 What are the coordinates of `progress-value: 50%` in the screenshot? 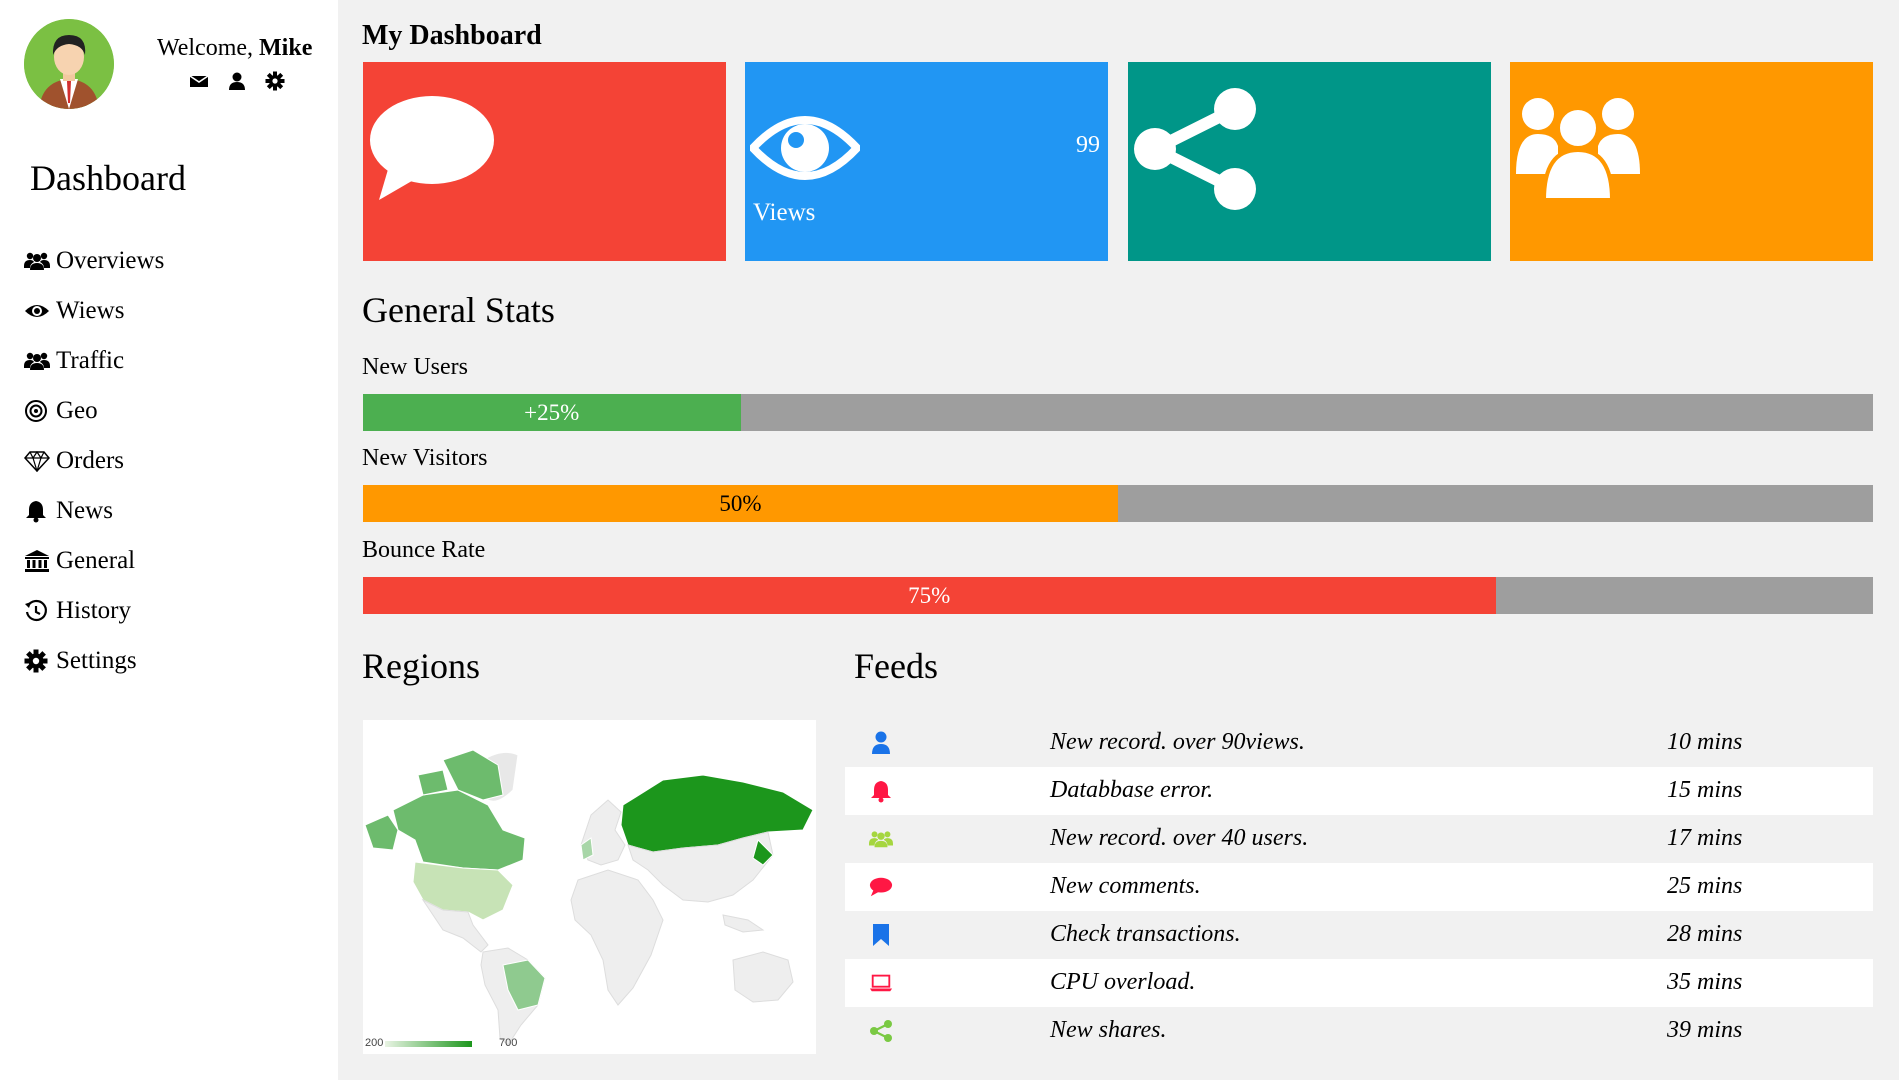 It's located at (740, 503).